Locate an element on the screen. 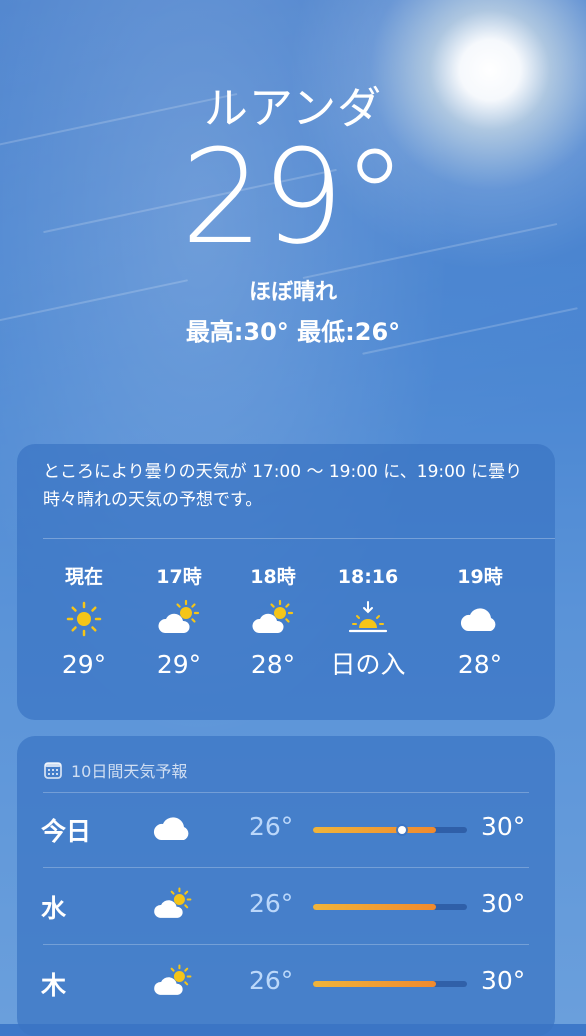 The height and width of the screenshot is (1036, 586). forecast-day: 木 is located at coordinates (54, 985).